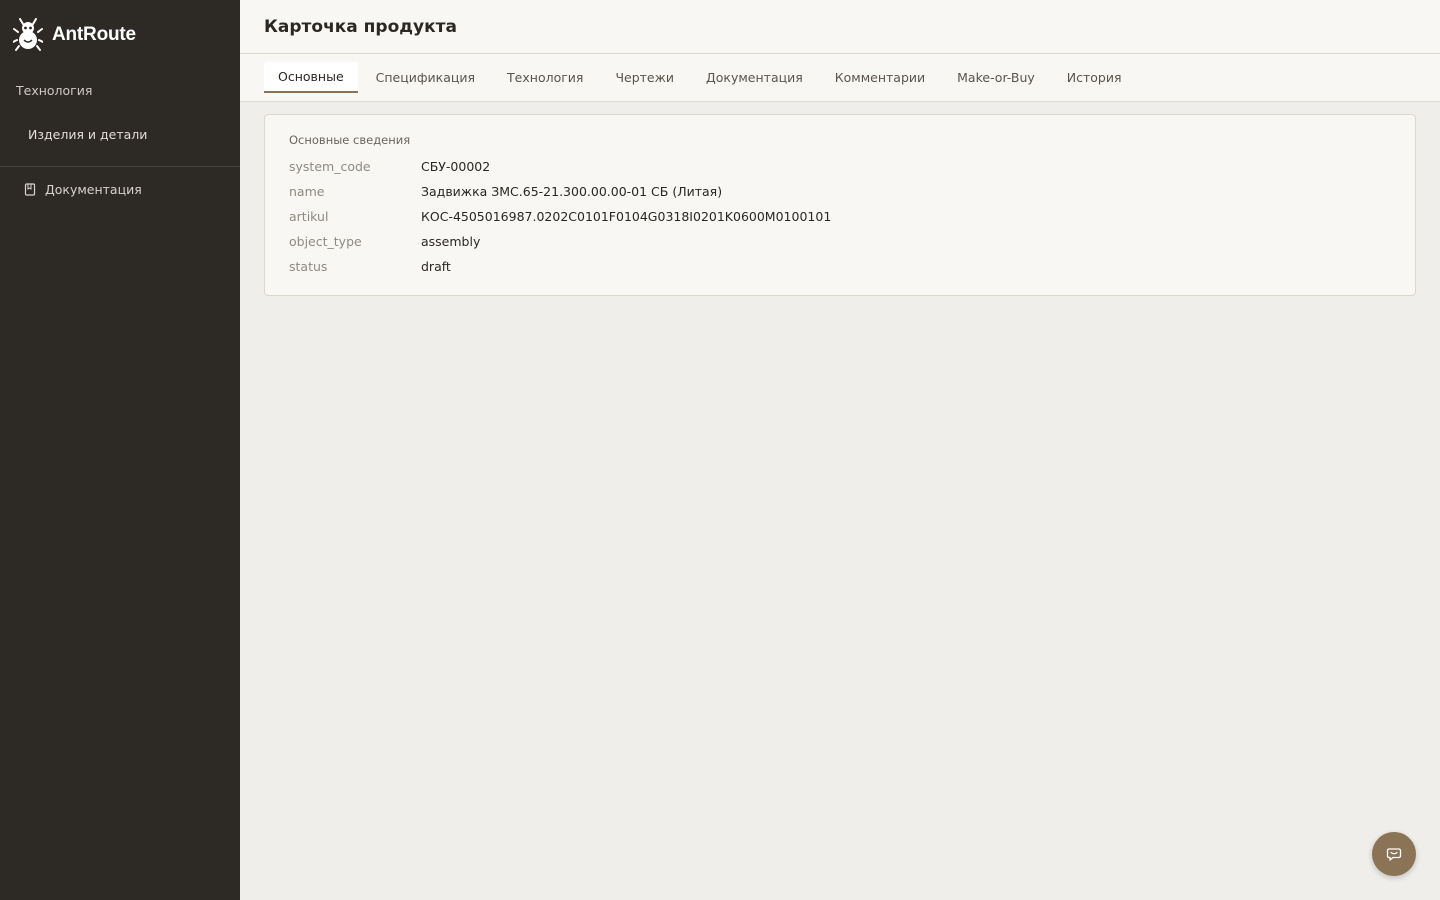 The width and height of the screenshot is (1440, 900). Describe the element at coordinates (644, 77) in the screenshot. I see `tab-drawings: Чертежи` at that location.